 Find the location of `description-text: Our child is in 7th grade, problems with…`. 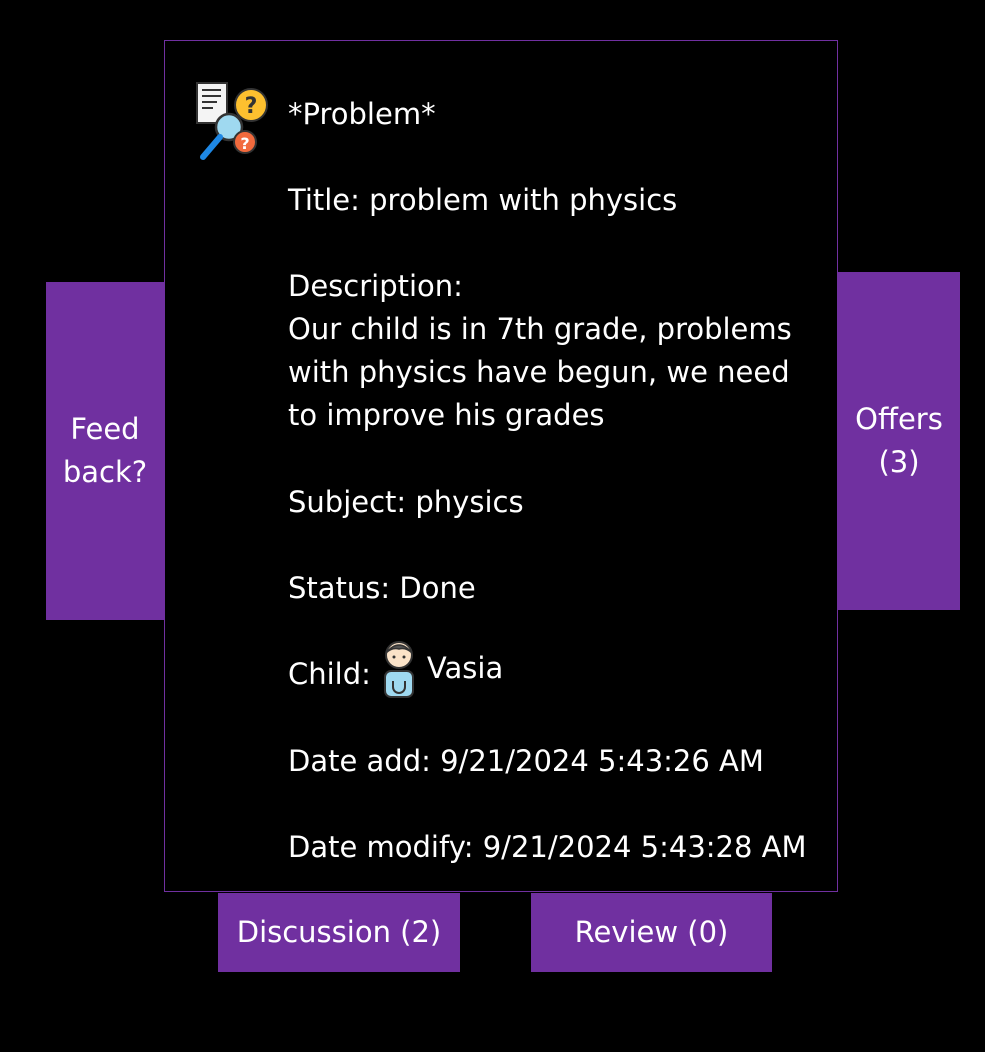

description-text: Our child is in 7th grade, problems with… is located at coordinates (540, 372).